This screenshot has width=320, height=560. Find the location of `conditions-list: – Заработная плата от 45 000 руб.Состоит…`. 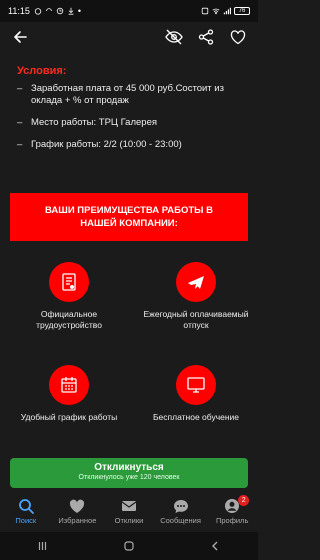

conditions-list: – Заработная плата от 45 000 руб.Состоит… is located at coordinates (131, 122).